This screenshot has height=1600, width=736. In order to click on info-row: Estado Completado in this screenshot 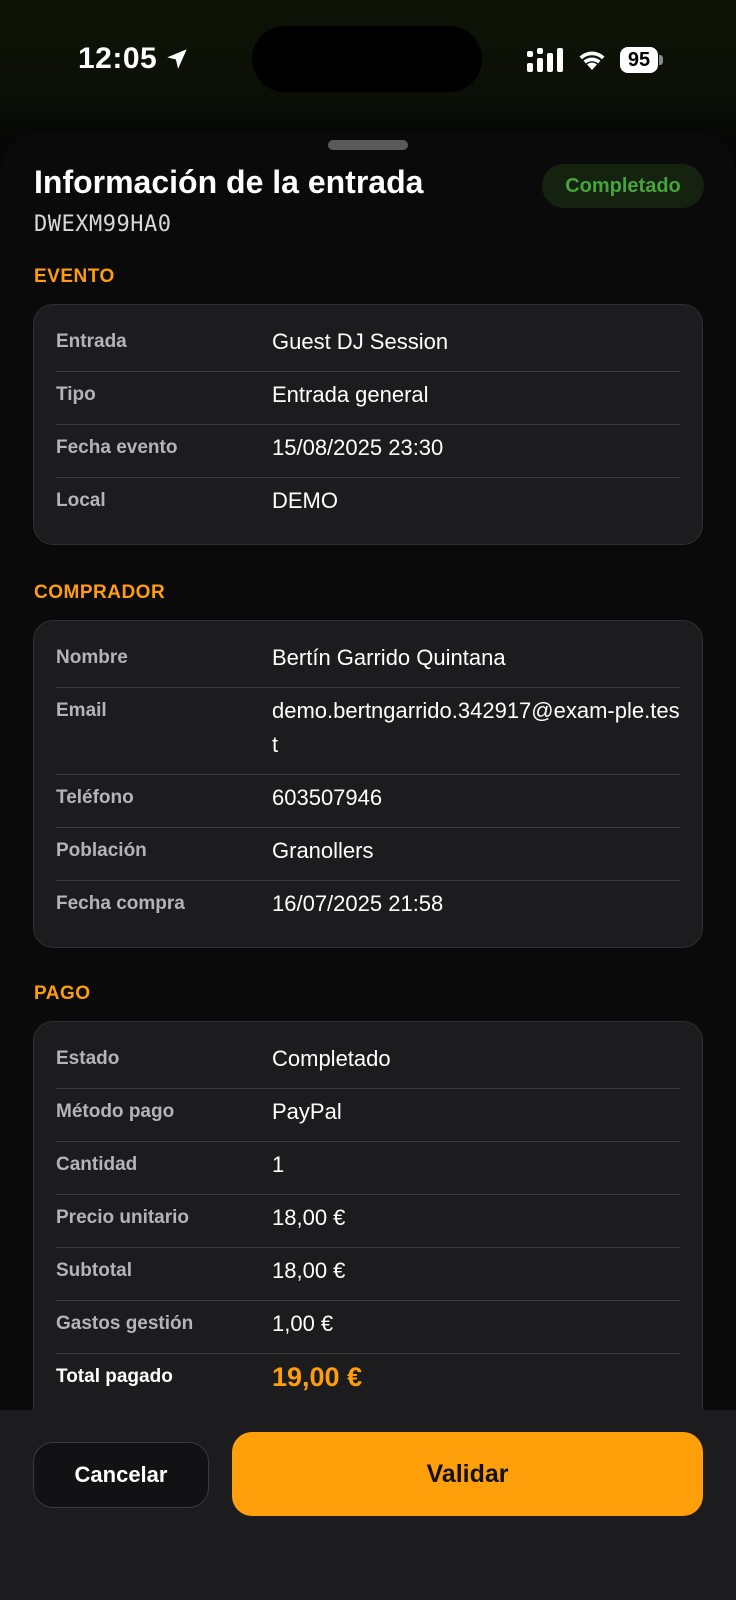, I will do `click(368, 1062)`.